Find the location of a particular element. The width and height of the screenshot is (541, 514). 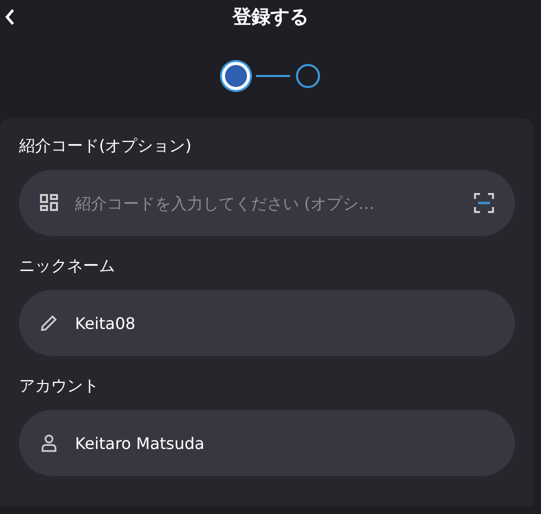

grid-icon is located at coordinates (49, 203).